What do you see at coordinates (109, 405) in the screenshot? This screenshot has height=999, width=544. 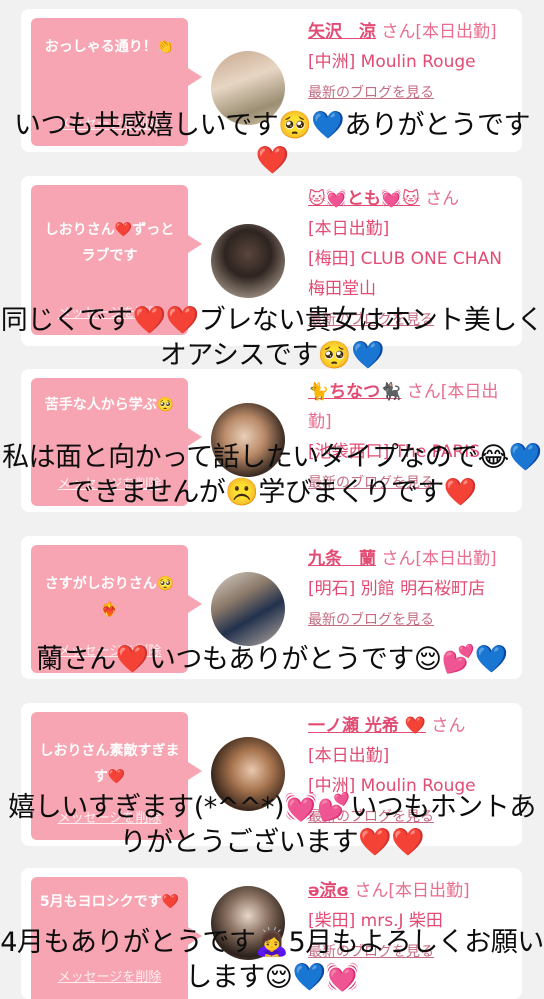 I see `message-text: 苦手な人から学ぶ🥺` at bounding box center [109, 405].